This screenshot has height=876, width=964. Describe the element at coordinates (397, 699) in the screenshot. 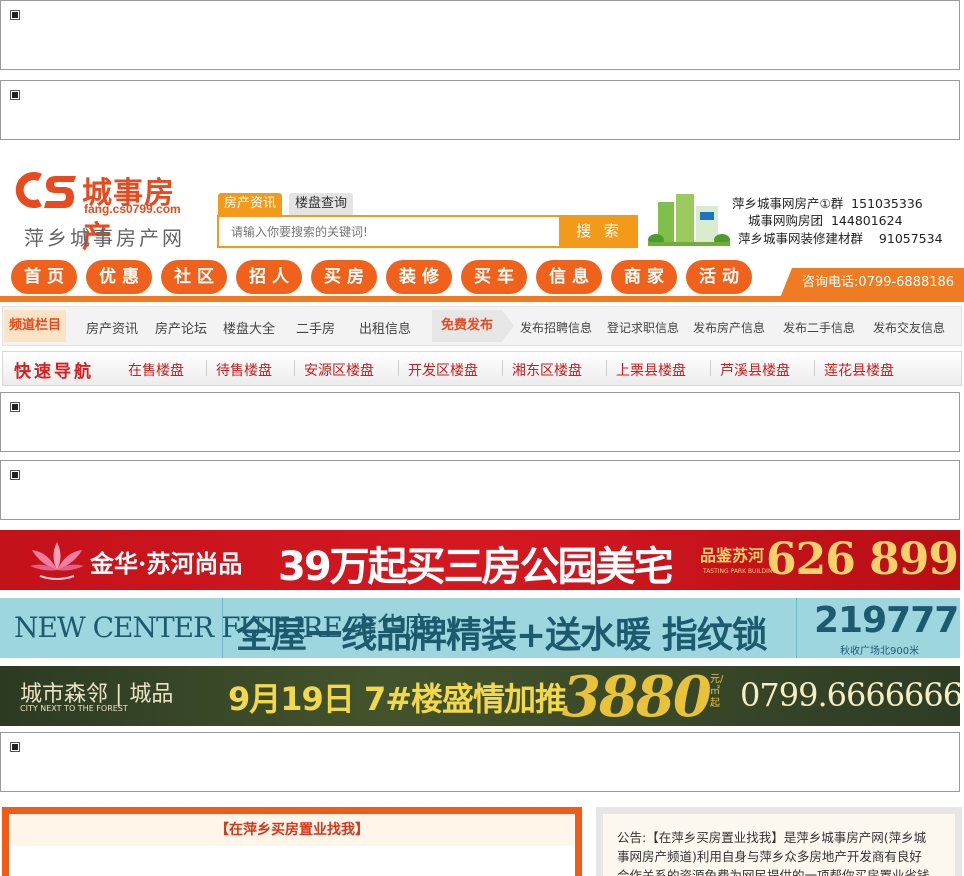

I see `banner-headline: 9月19日 7#楼盛情加推` at that location.